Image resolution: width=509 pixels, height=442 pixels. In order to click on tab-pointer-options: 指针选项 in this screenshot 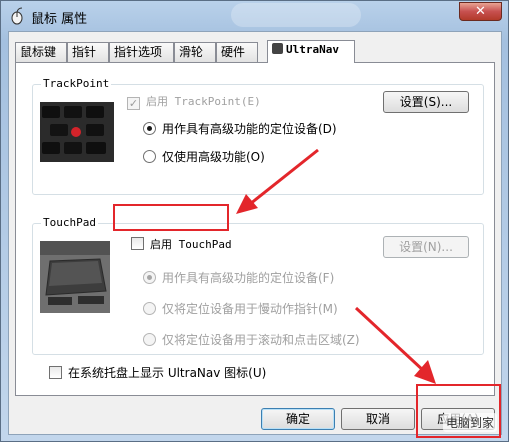, I will do `click(141, 52)`.